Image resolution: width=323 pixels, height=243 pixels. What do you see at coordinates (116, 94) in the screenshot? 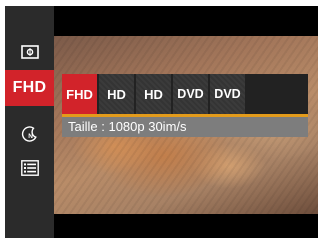
I see `option-hd-1: HD` at bounding box center [116, 94].